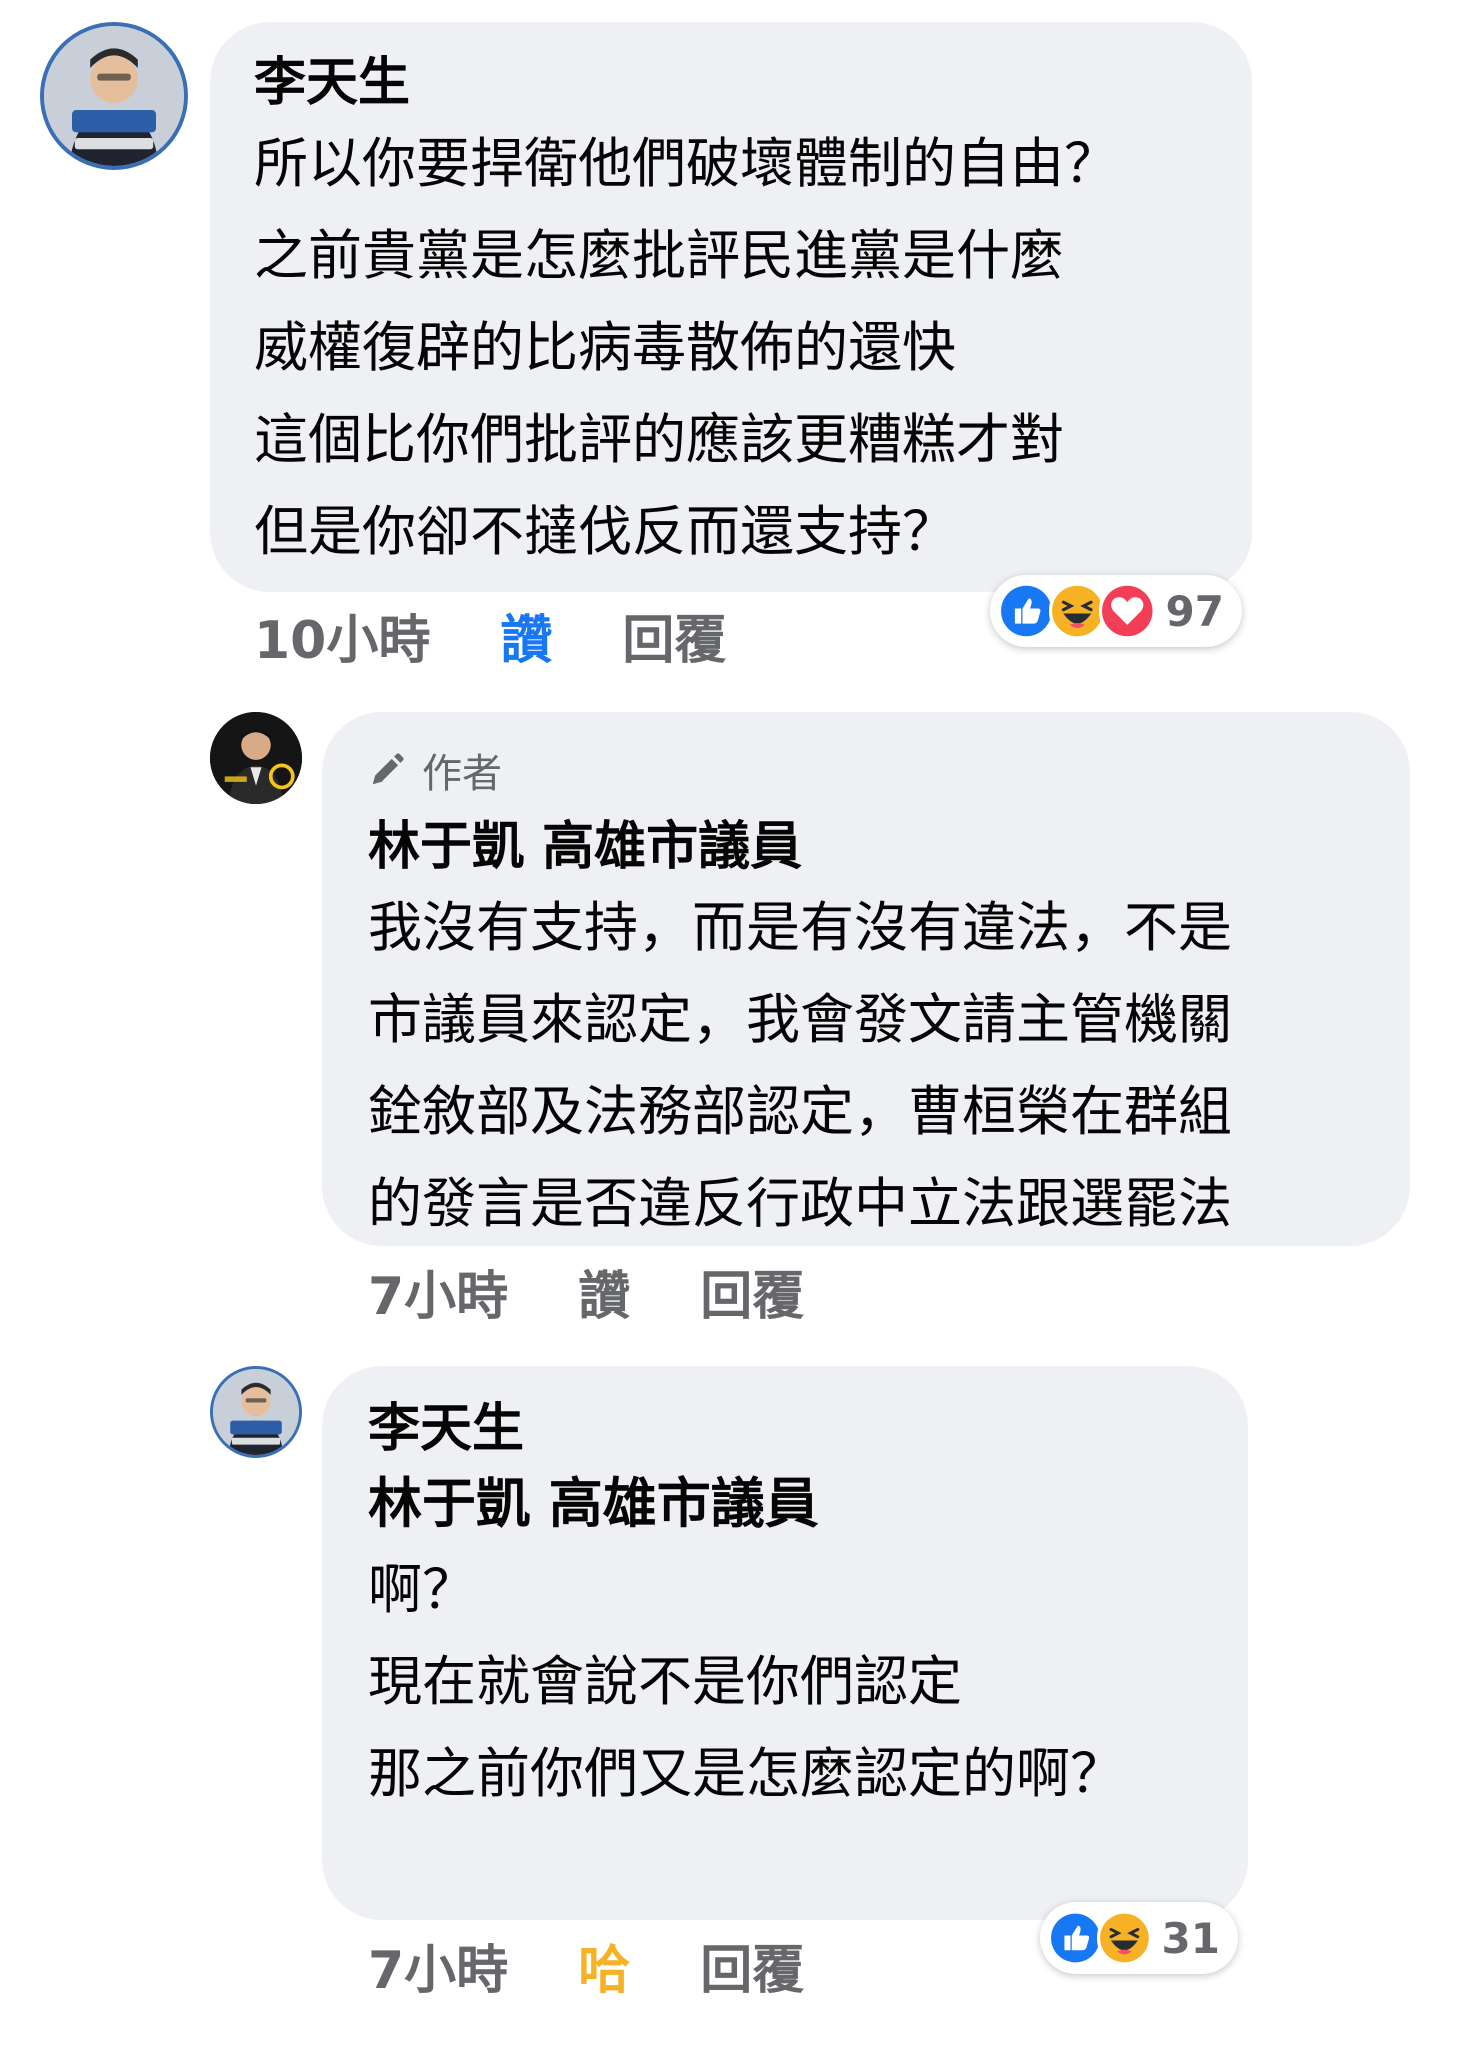  Describe the element at coordinates (889, 847) in the screenshot. I see `comment-author: 林于凱 高雄市議員` at that location.